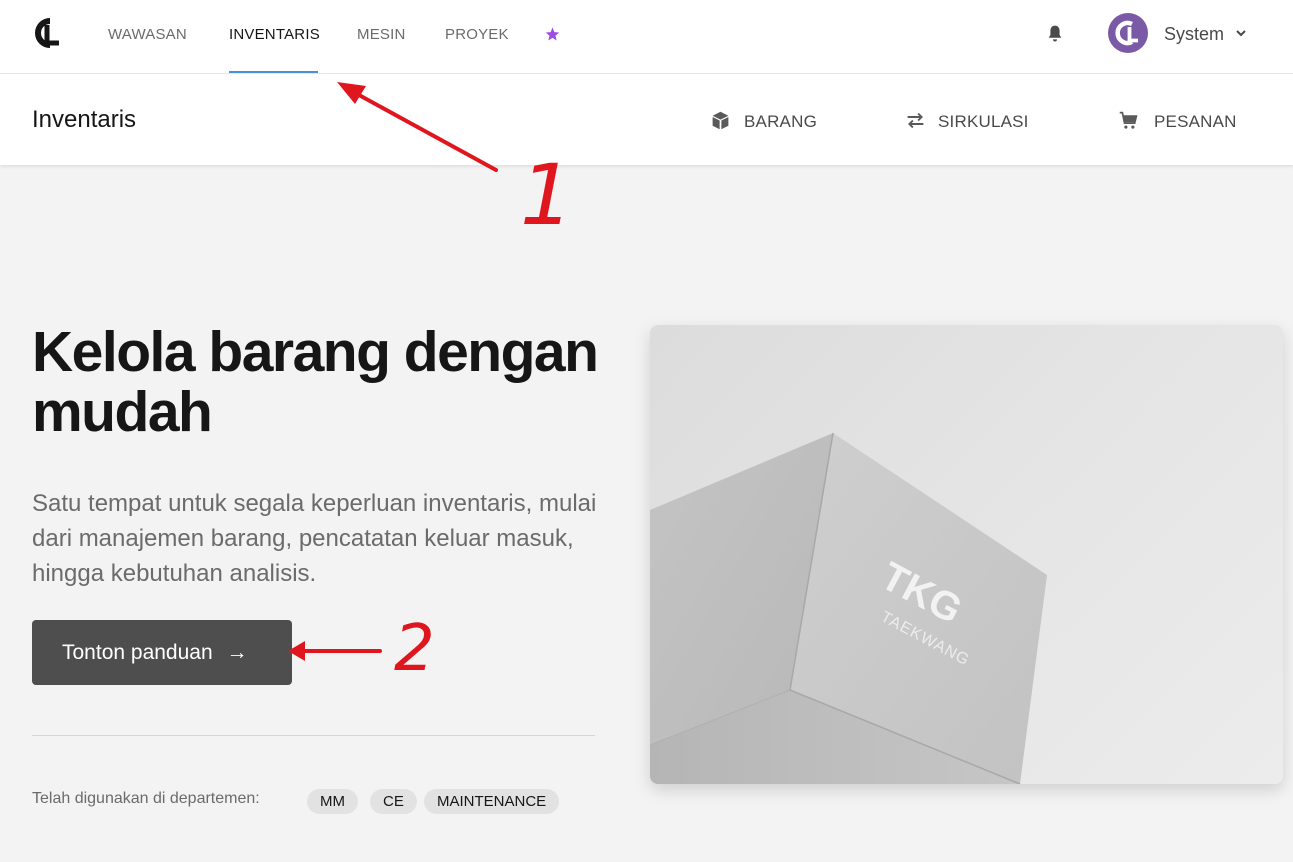 The width and height of the screenshot is (1293, 862). Describe the element at coordinates (381, 34) in the screenshot. I see `nav-item-mesin: MESIN` at that location.